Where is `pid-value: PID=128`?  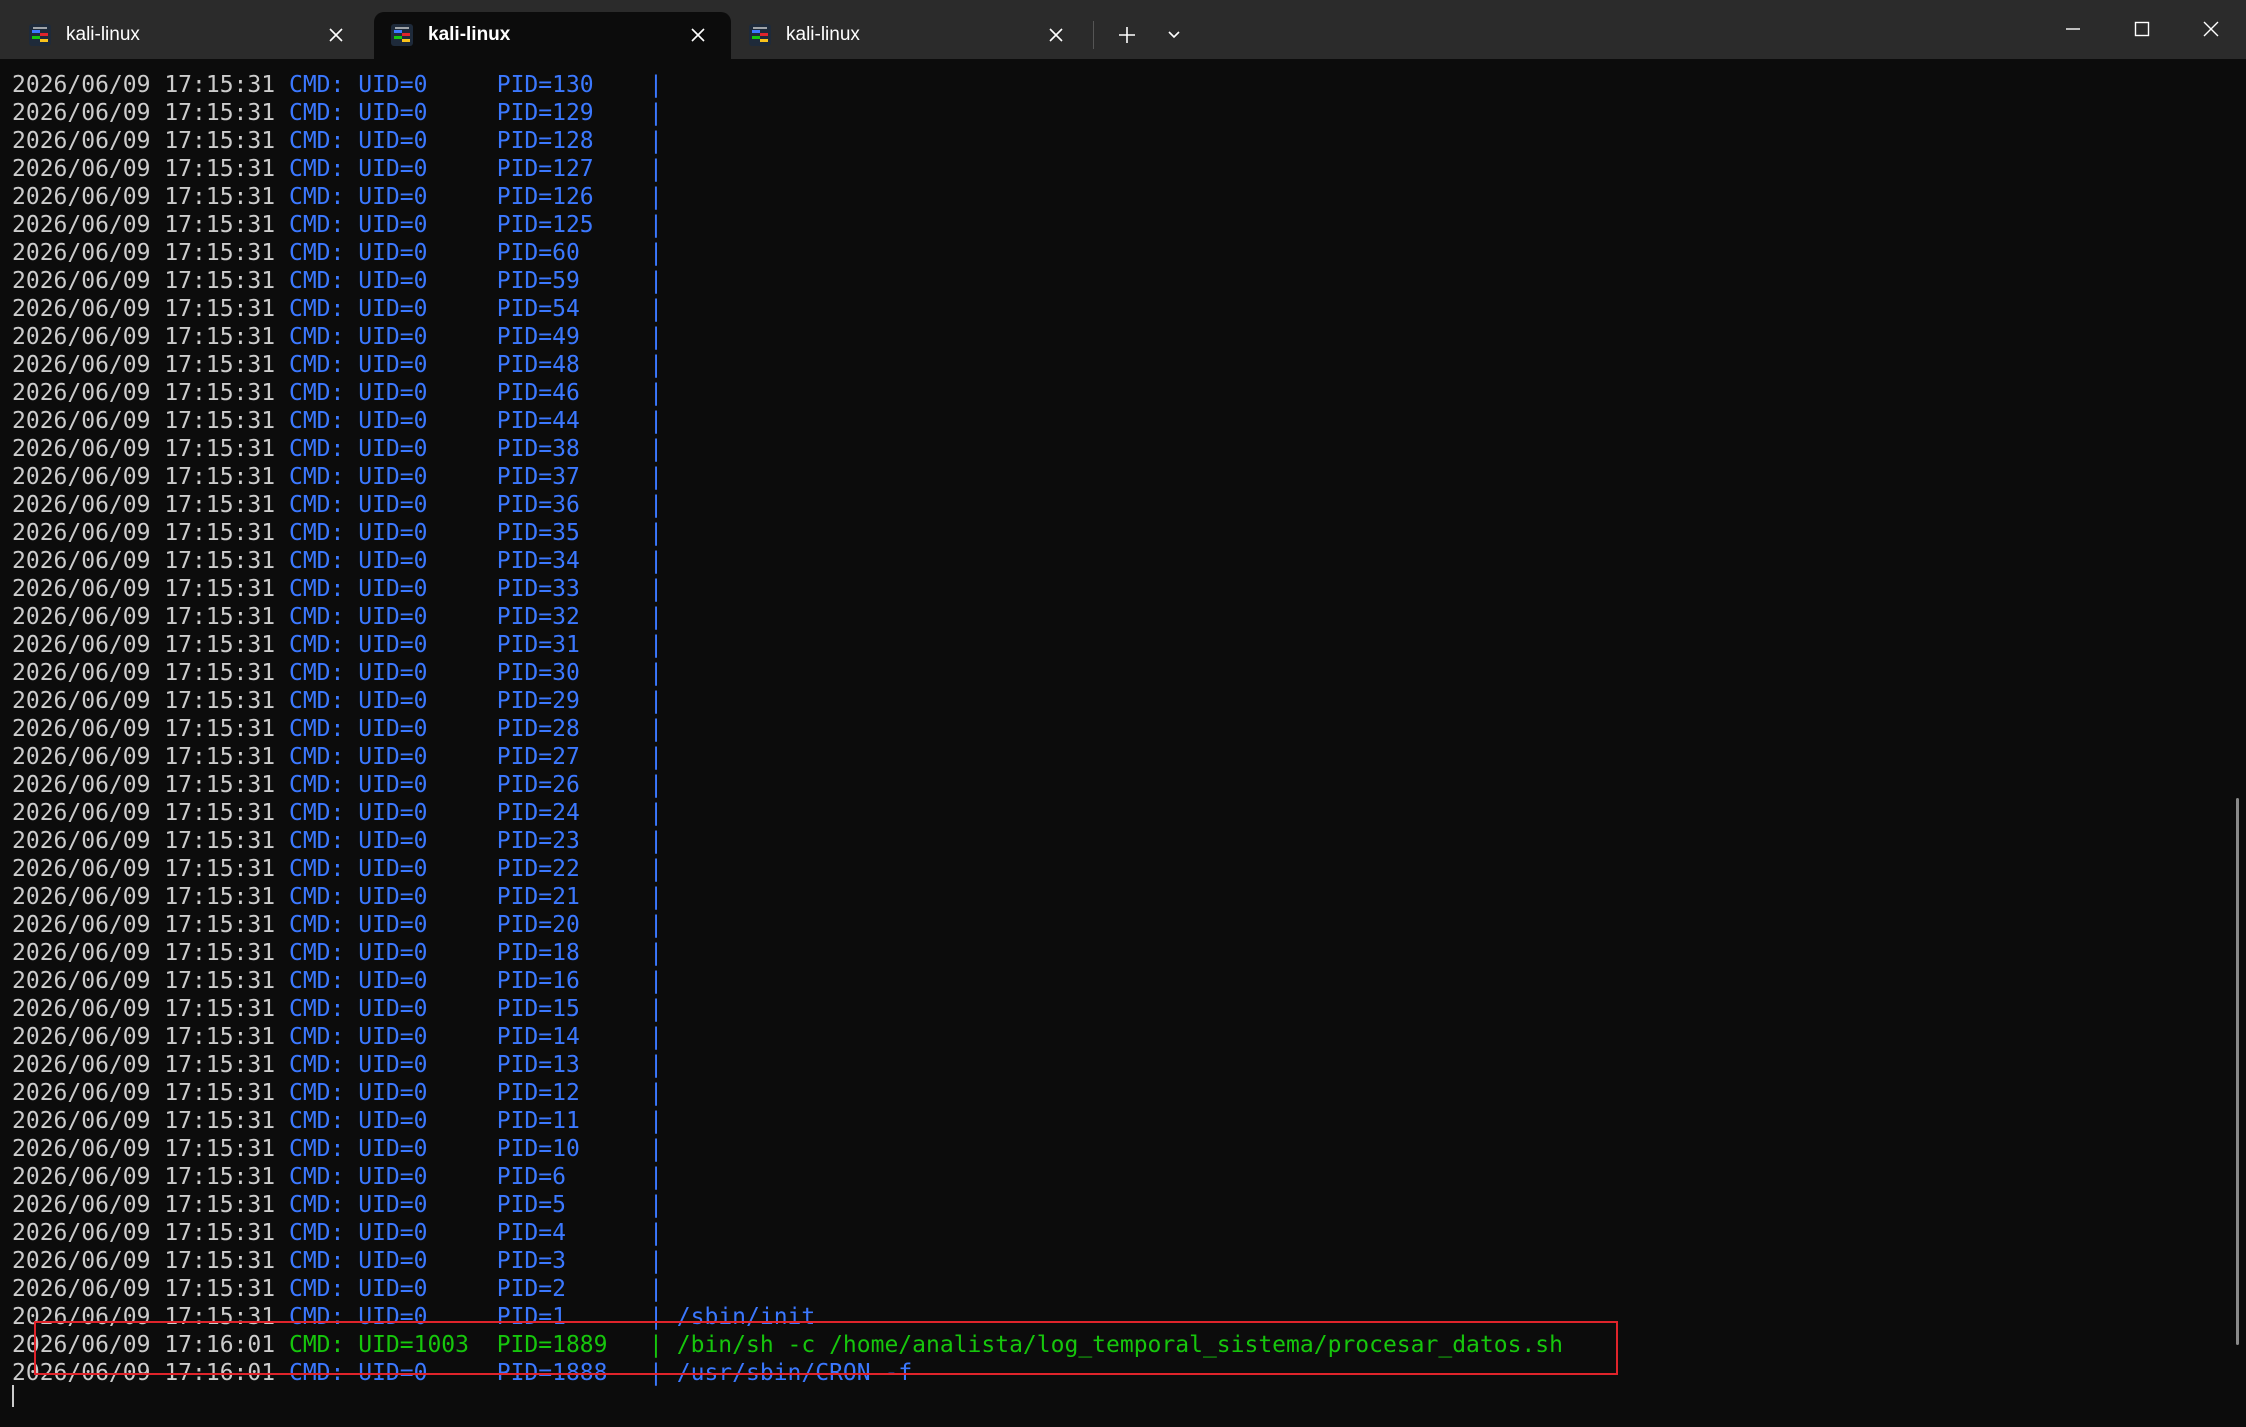
pid-value: PID=128 is located at coordinates (545, 141).